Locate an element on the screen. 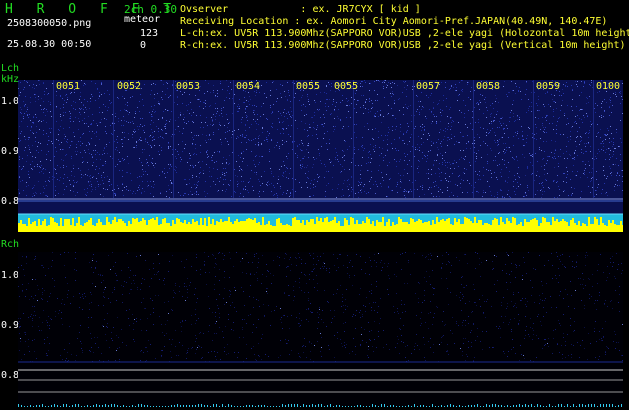 Image resolution: width=629 pixels, height=410 pixels. time-label: 0053 is located at coordinates (188, 86).